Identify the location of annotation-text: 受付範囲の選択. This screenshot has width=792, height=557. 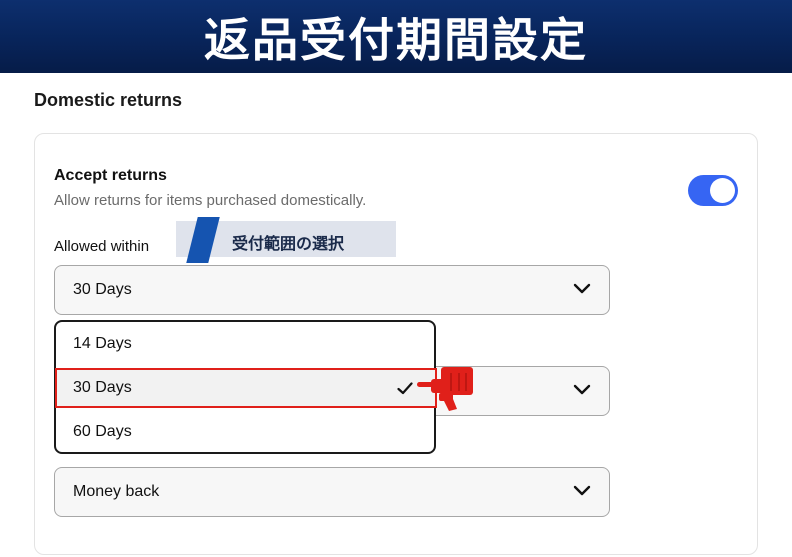
(288, 243).